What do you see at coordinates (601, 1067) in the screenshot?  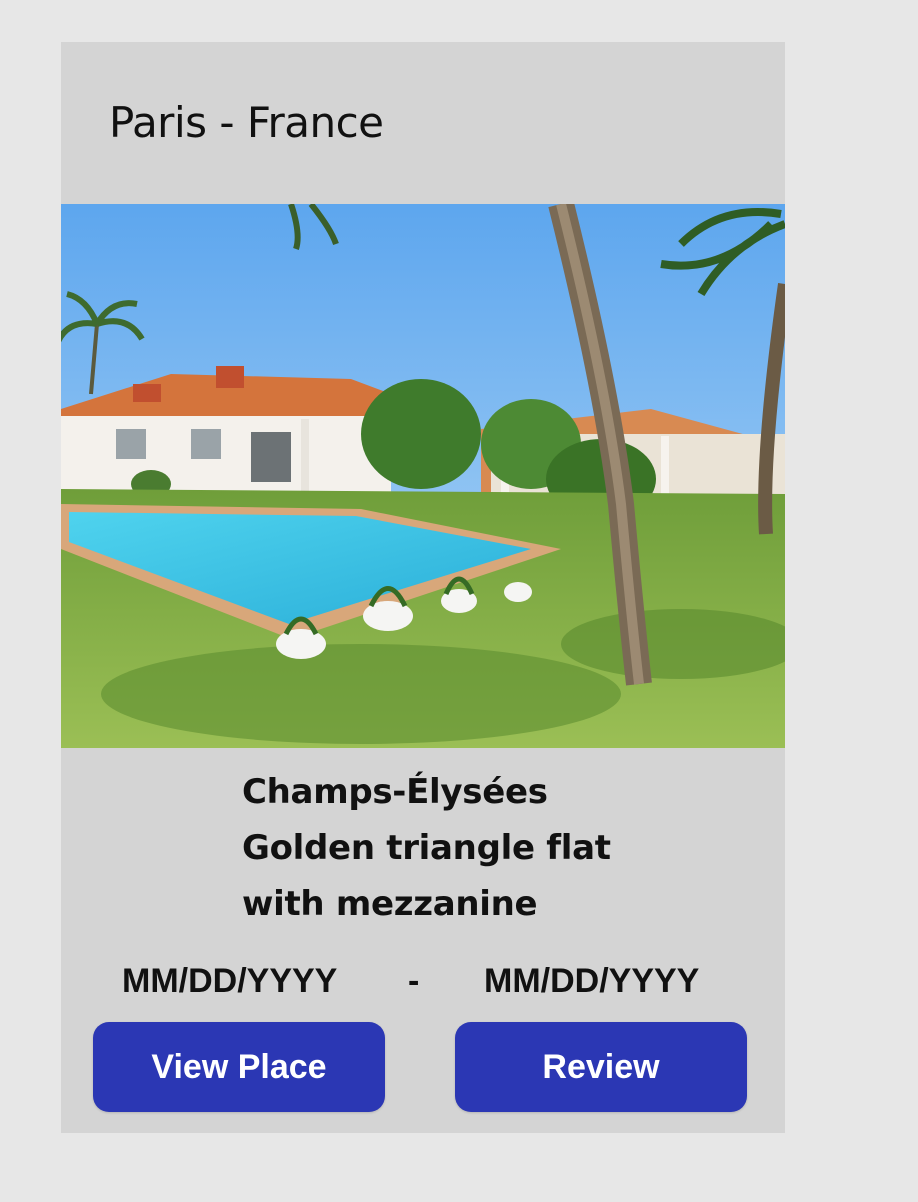 I see `review-button: Review` at bounding box center [601, 1067].